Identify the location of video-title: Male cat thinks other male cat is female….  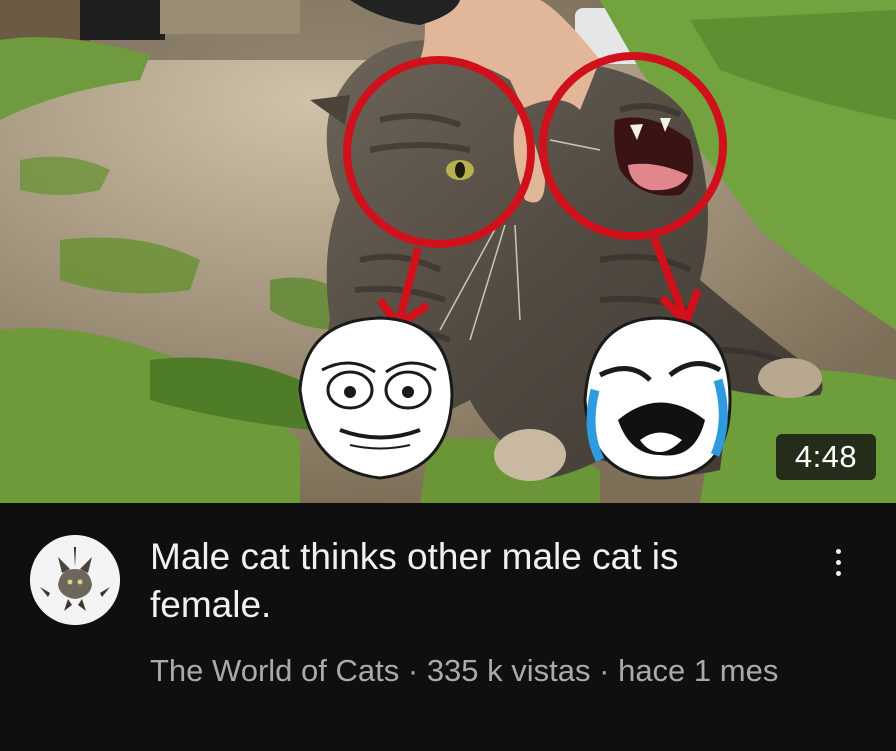
(470, 581).